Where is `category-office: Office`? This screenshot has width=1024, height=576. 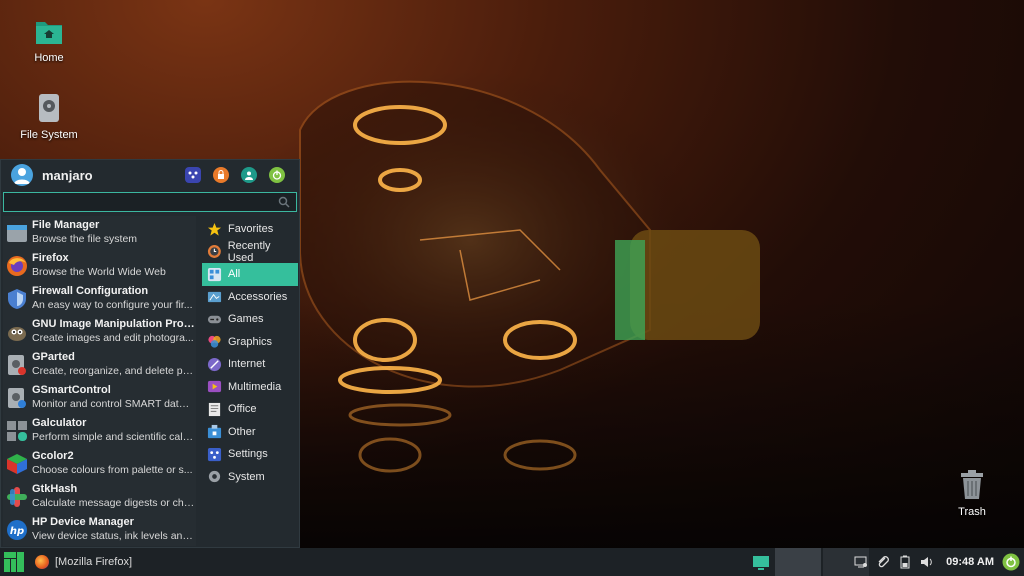
category-office: Office is located at coordinates (250, 409).